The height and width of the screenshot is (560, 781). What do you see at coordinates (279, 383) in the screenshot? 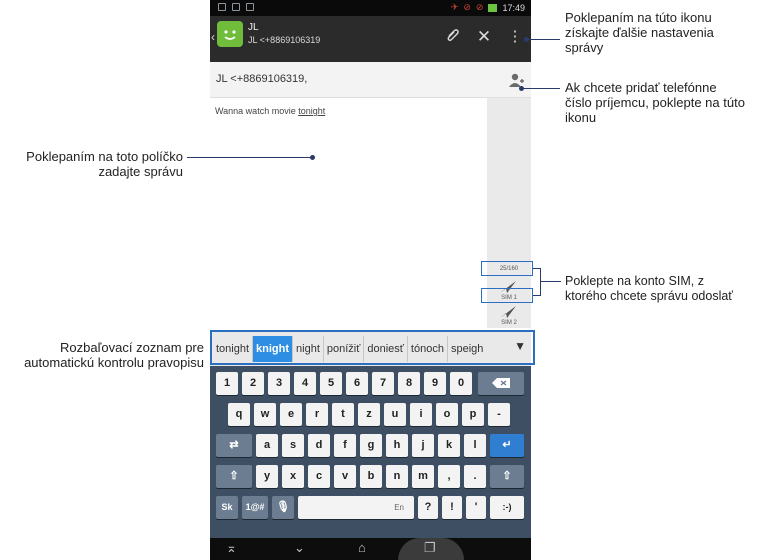
I see `key: 3` at bounding box center [279, 383].